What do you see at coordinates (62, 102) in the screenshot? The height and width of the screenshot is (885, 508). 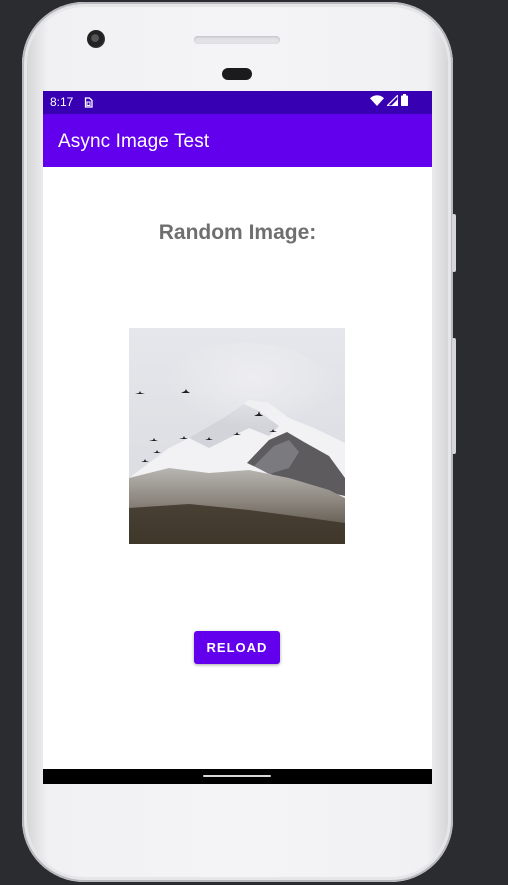 I see `status-time: 8:17` at bounding box center [62, 102].